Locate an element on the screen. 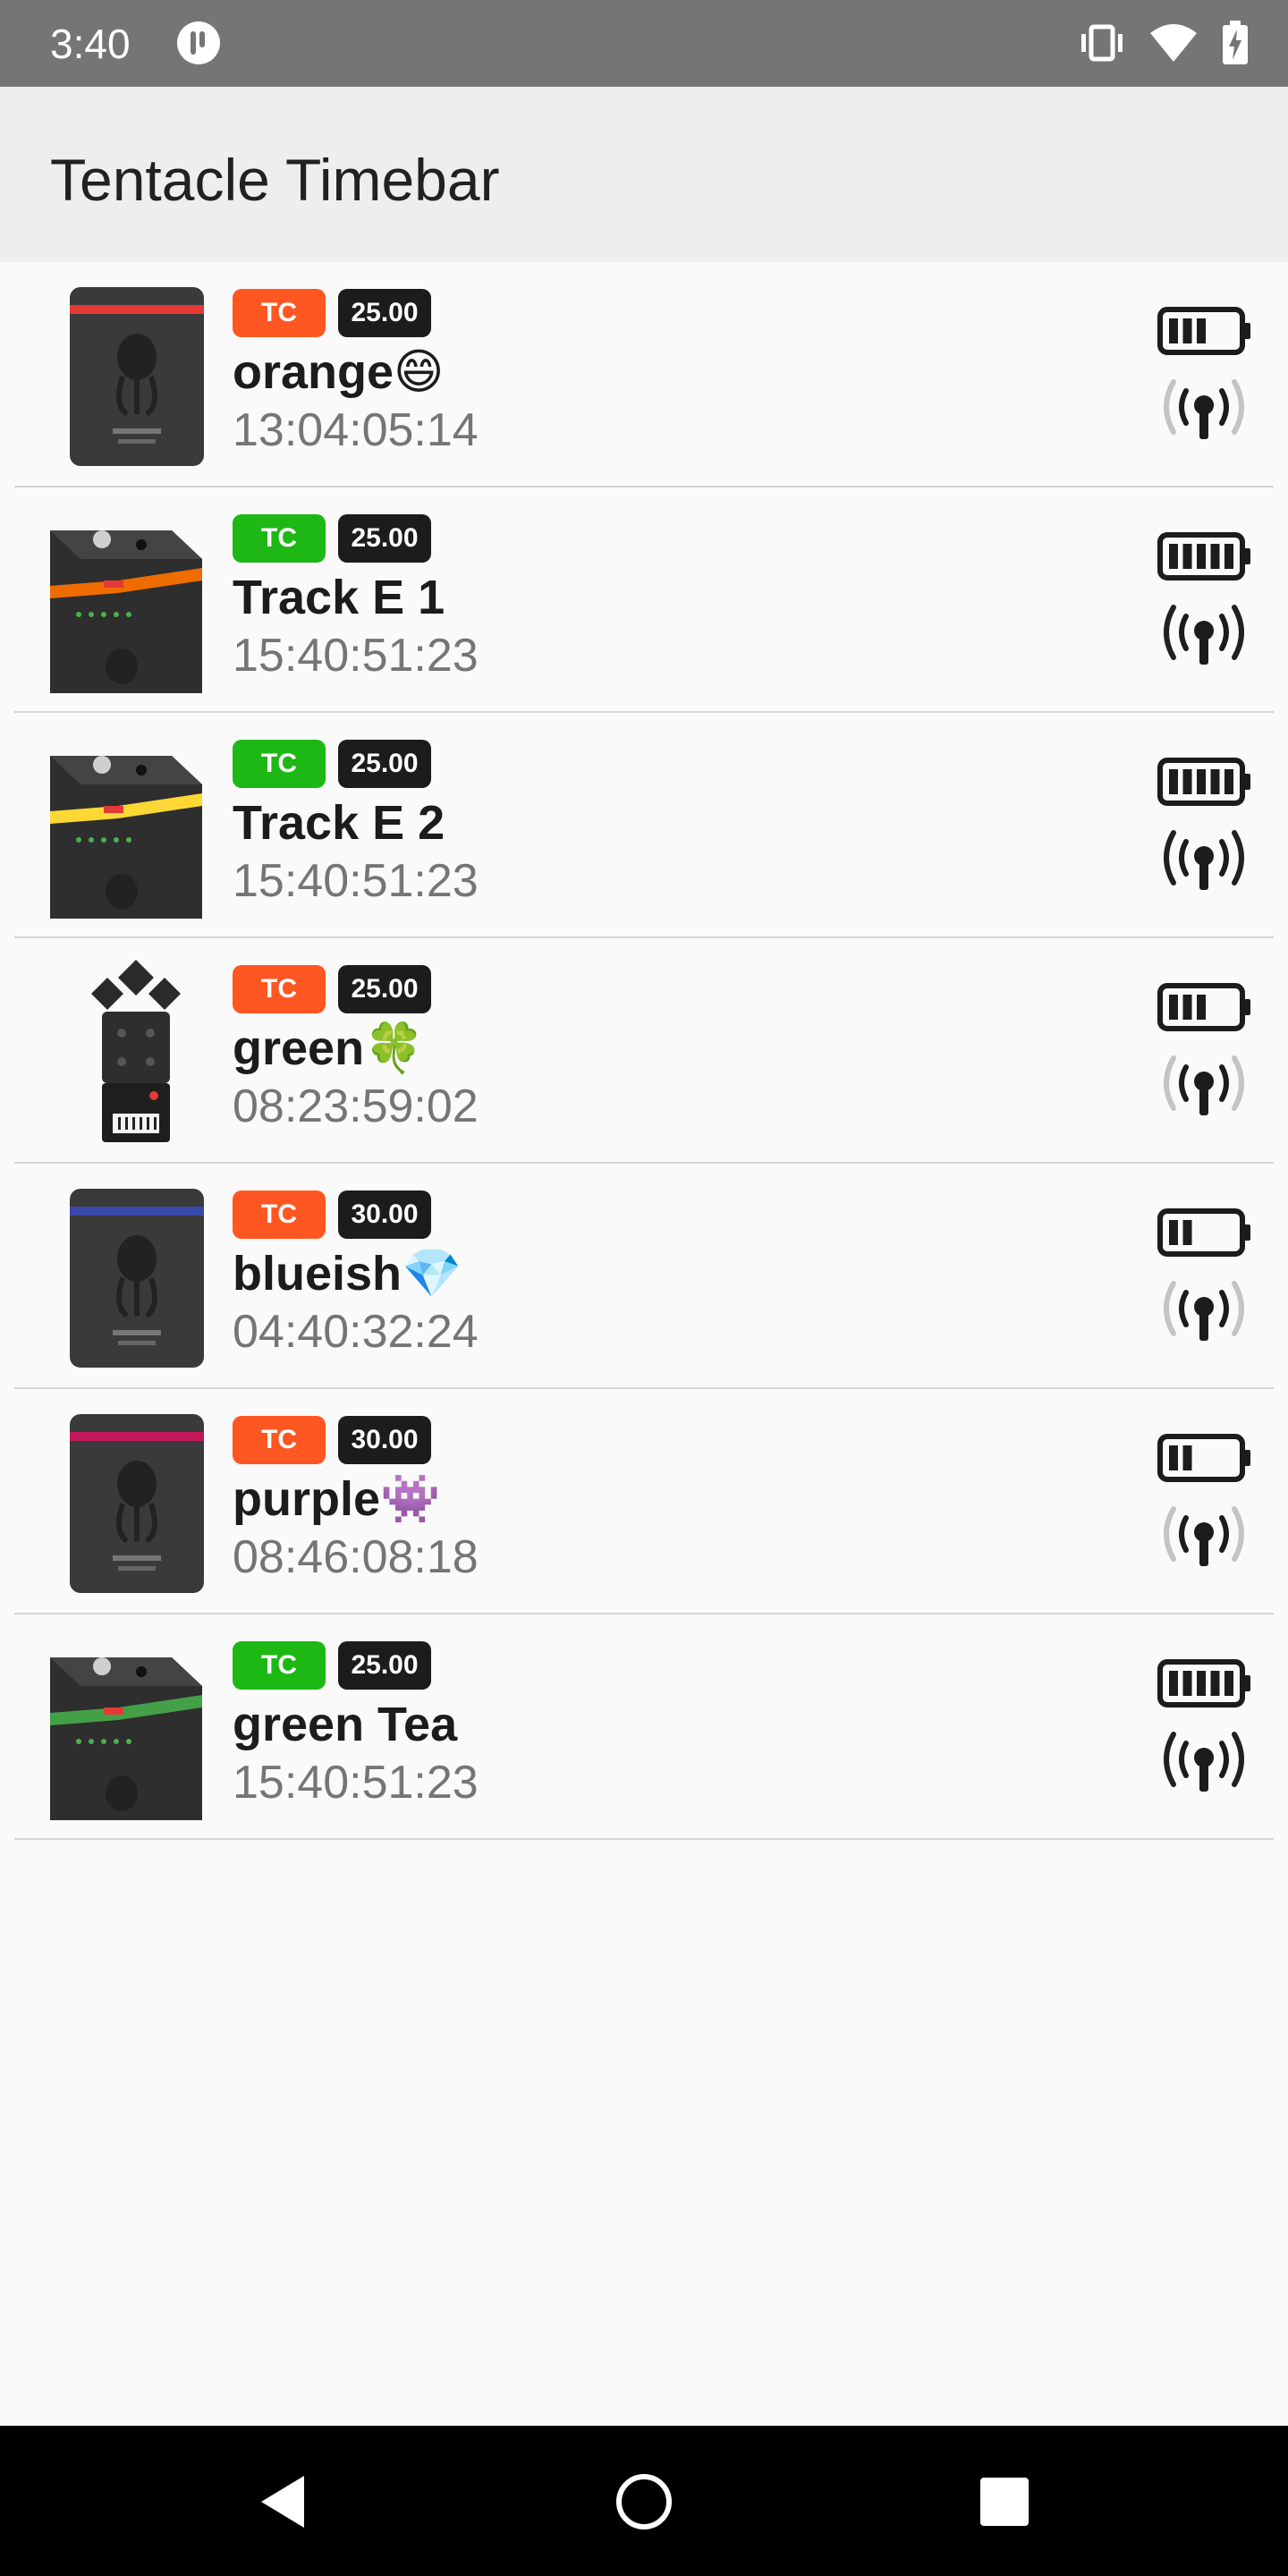  device-timecode: 08:46:08:18 is located at coordinates (356, 1557).